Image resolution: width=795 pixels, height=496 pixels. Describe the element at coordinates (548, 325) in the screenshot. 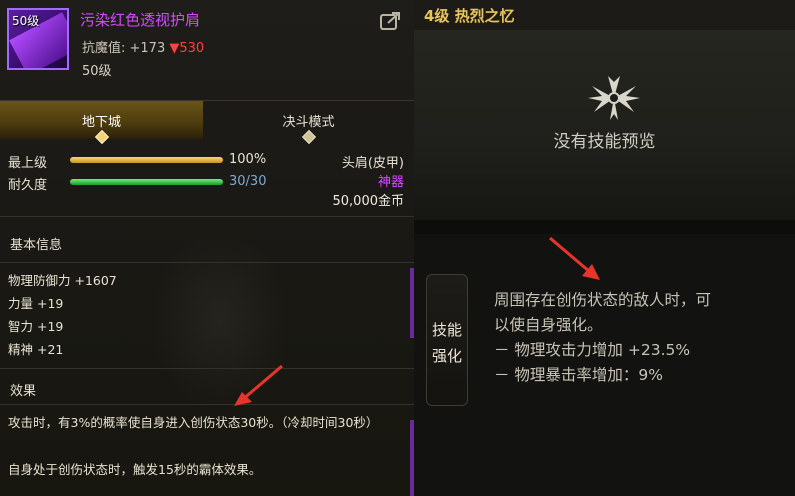

I see `desc-line-2: 以使自身强化。` at that location.